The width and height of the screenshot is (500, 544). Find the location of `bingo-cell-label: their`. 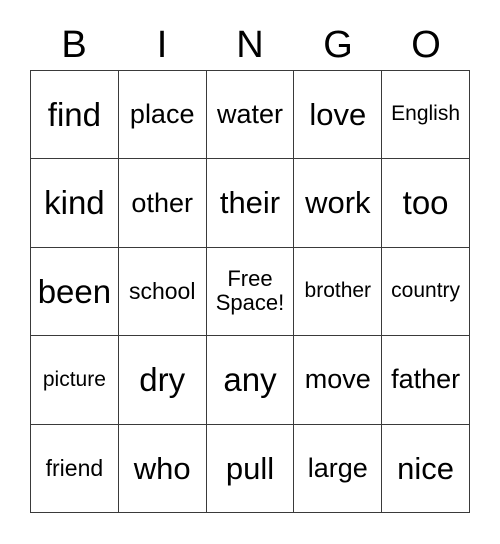

bingo-cell-label: their is located at coordinates (250, 203).